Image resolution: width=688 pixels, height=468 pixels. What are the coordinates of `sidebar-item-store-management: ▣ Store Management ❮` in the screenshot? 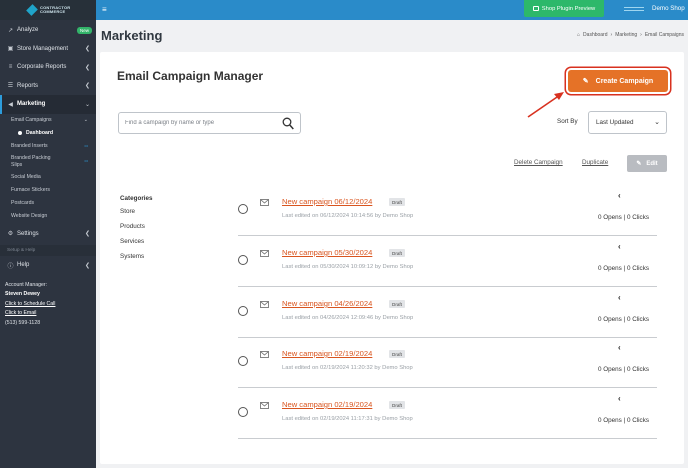 It's located at (48, 49).